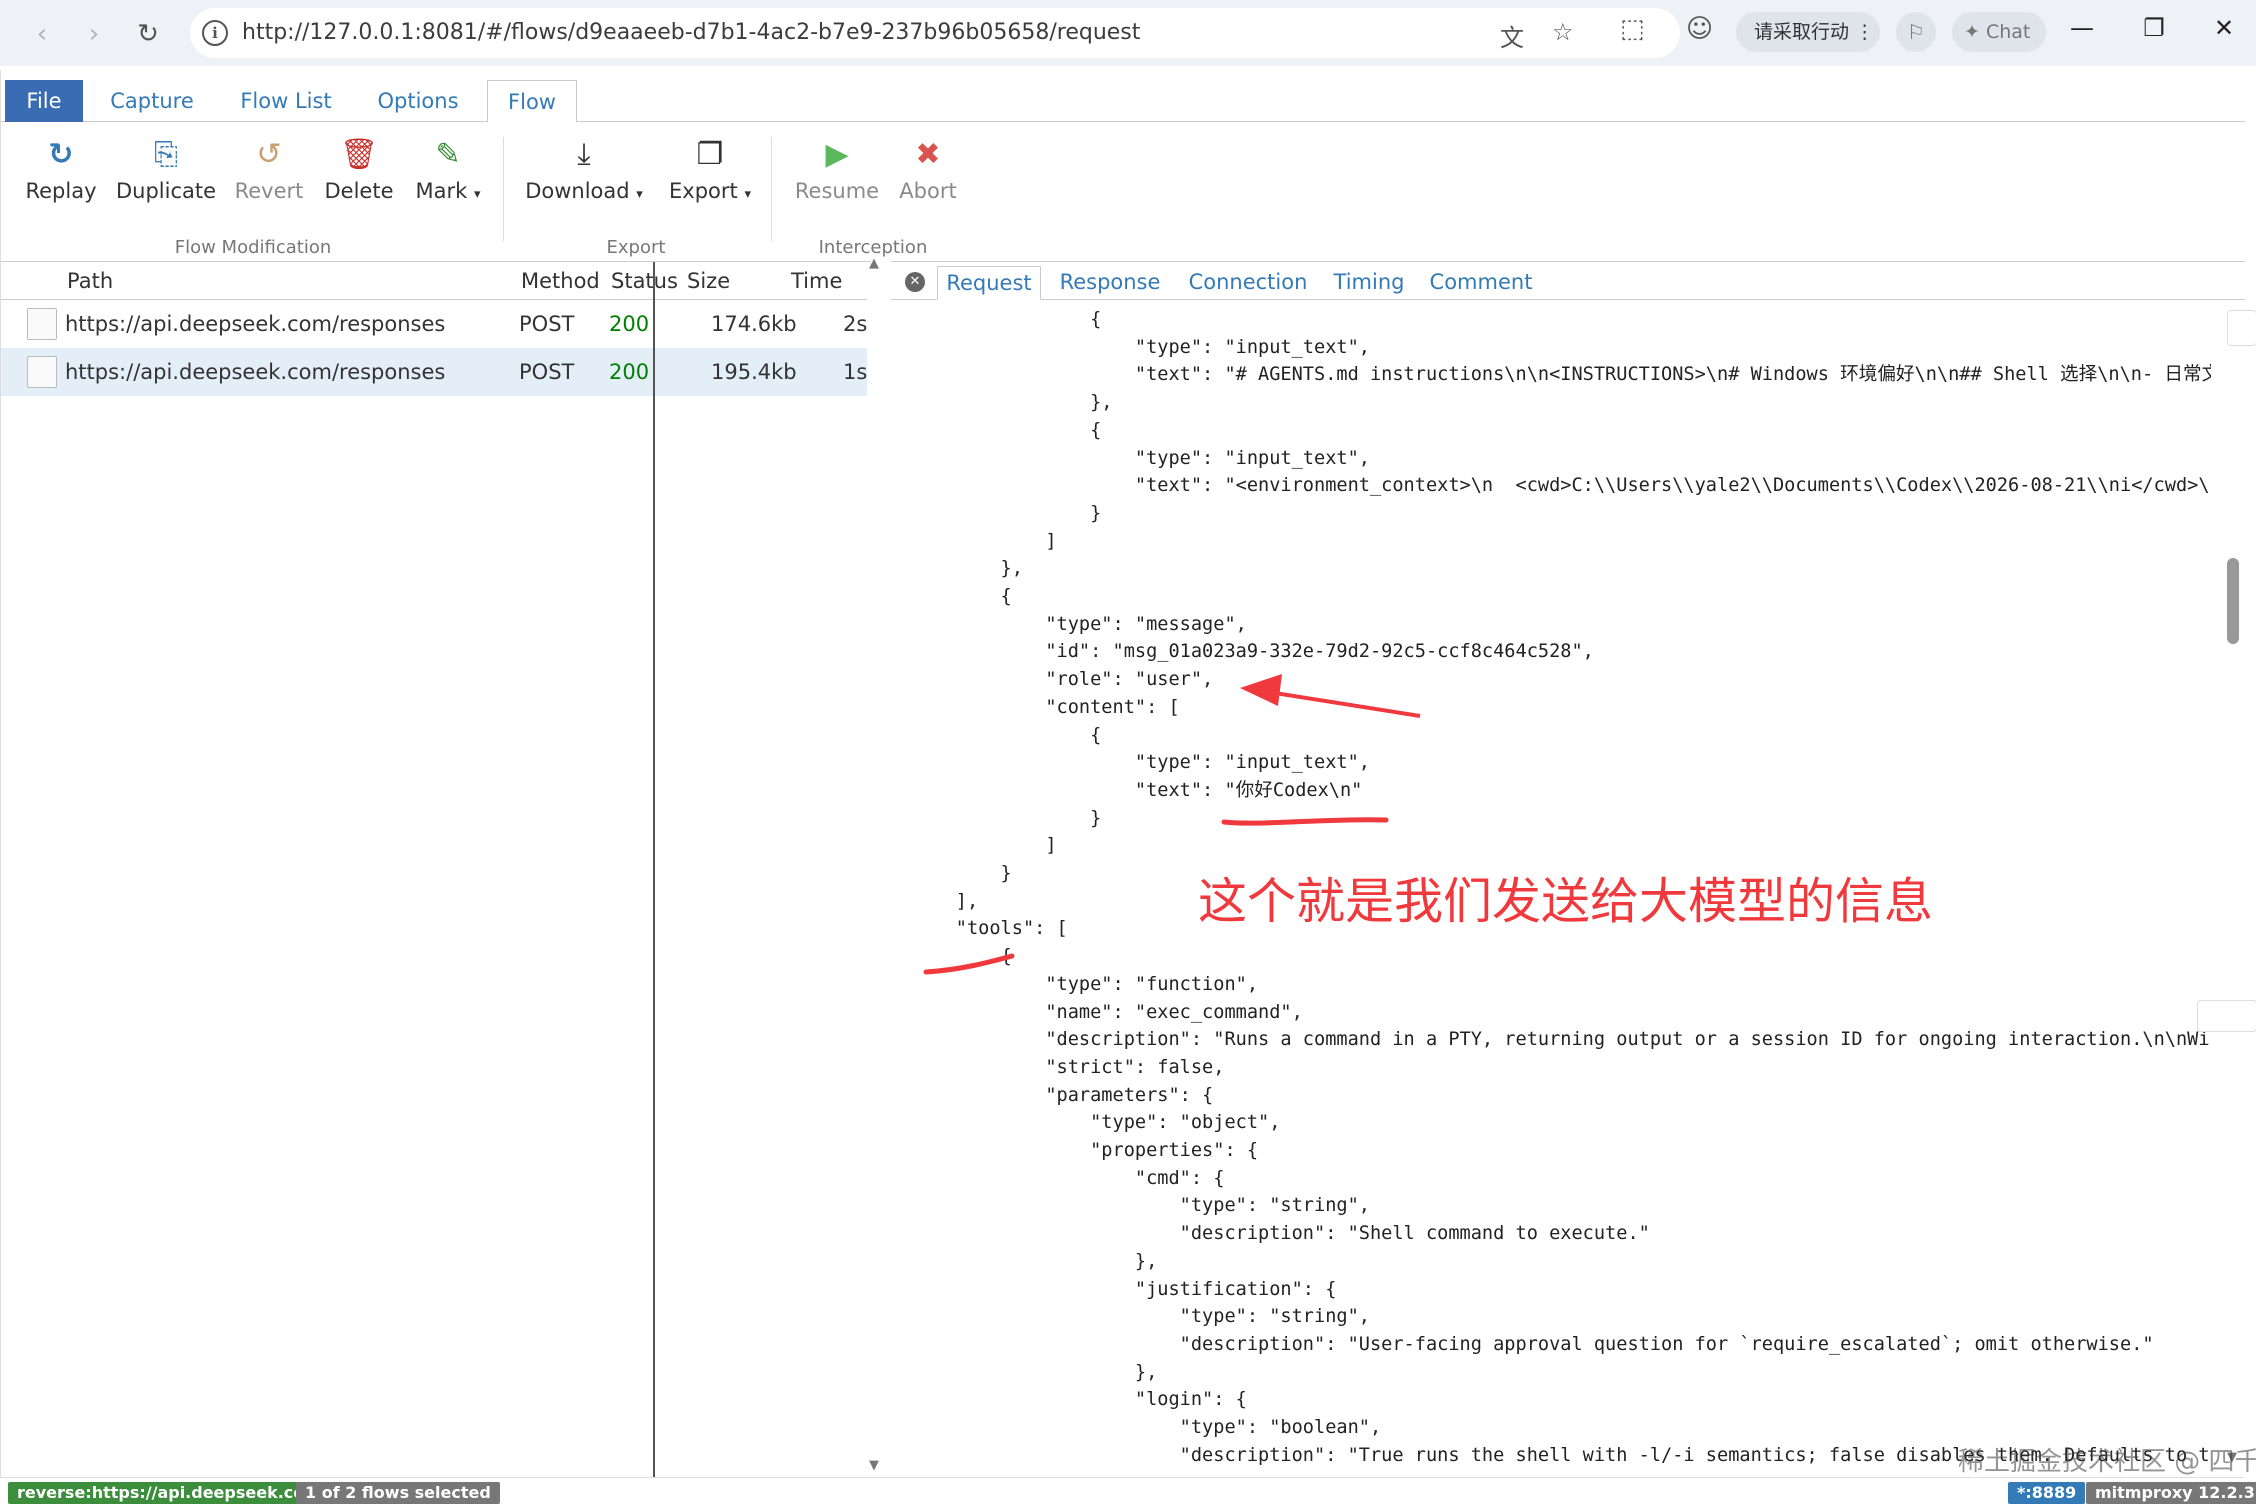 This screenshot has height=1506, width=2256. Describe the element at coordinates (1512, 35) in the screenshot. I see `translate-icon: 文` at that location.